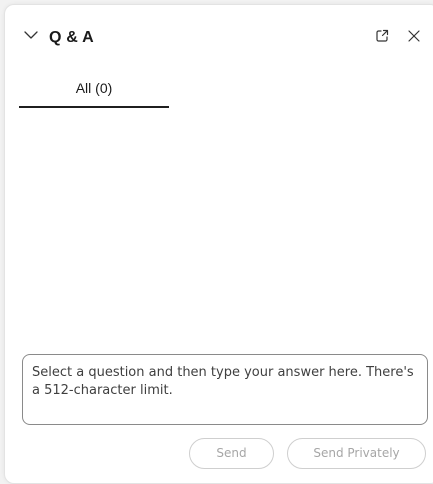 The width and height of the screenshot is (433, 484). Describe the element at coordinates (31, 35) in the screenshot. I see `chevron-down-icon` at that location.